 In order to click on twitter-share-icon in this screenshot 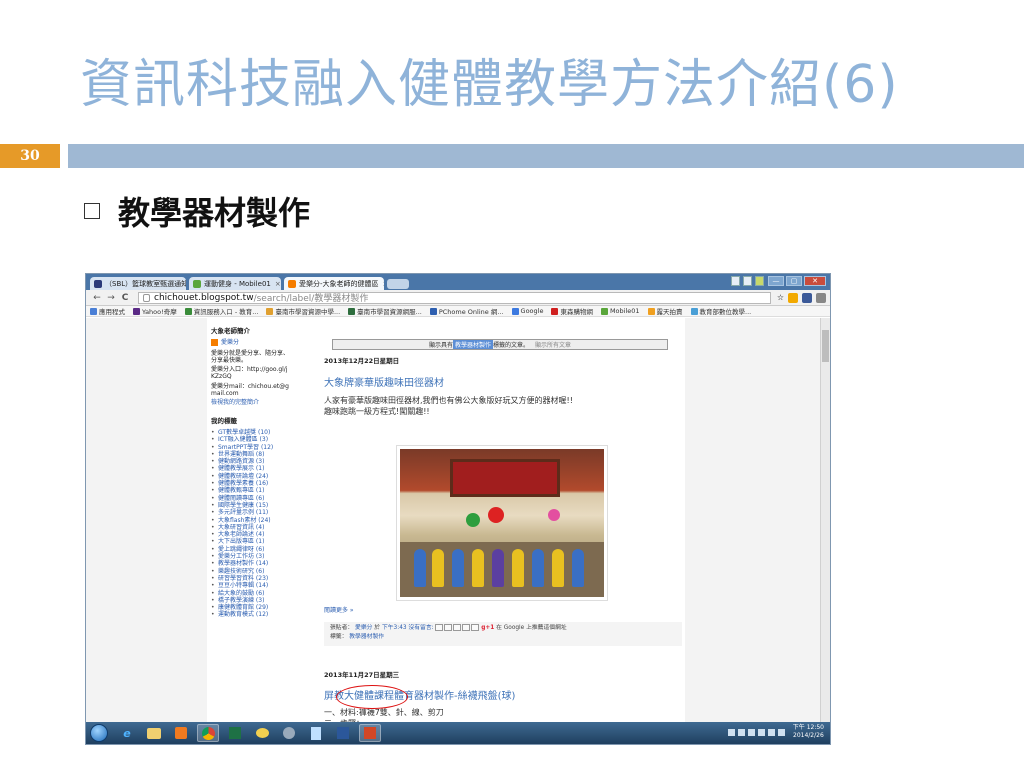, I will do `click(457, 627)`.